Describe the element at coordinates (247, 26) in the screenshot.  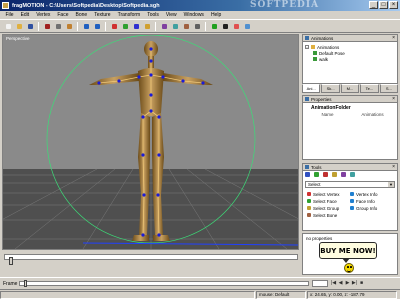
I see `camera-icon` at that location.